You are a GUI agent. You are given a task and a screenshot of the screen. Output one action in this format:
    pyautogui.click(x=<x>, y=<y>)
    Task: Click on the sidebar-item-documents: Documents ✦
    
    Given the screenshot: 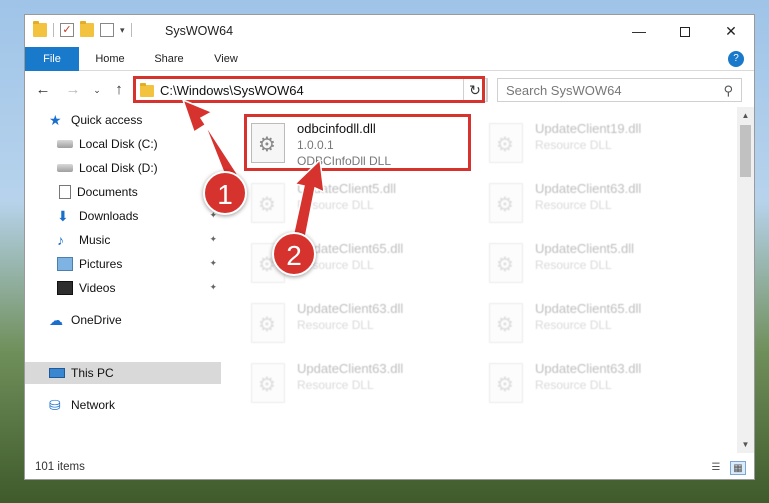 What is the action you would take?
    pyautogui.click(x=123, y=192)
    